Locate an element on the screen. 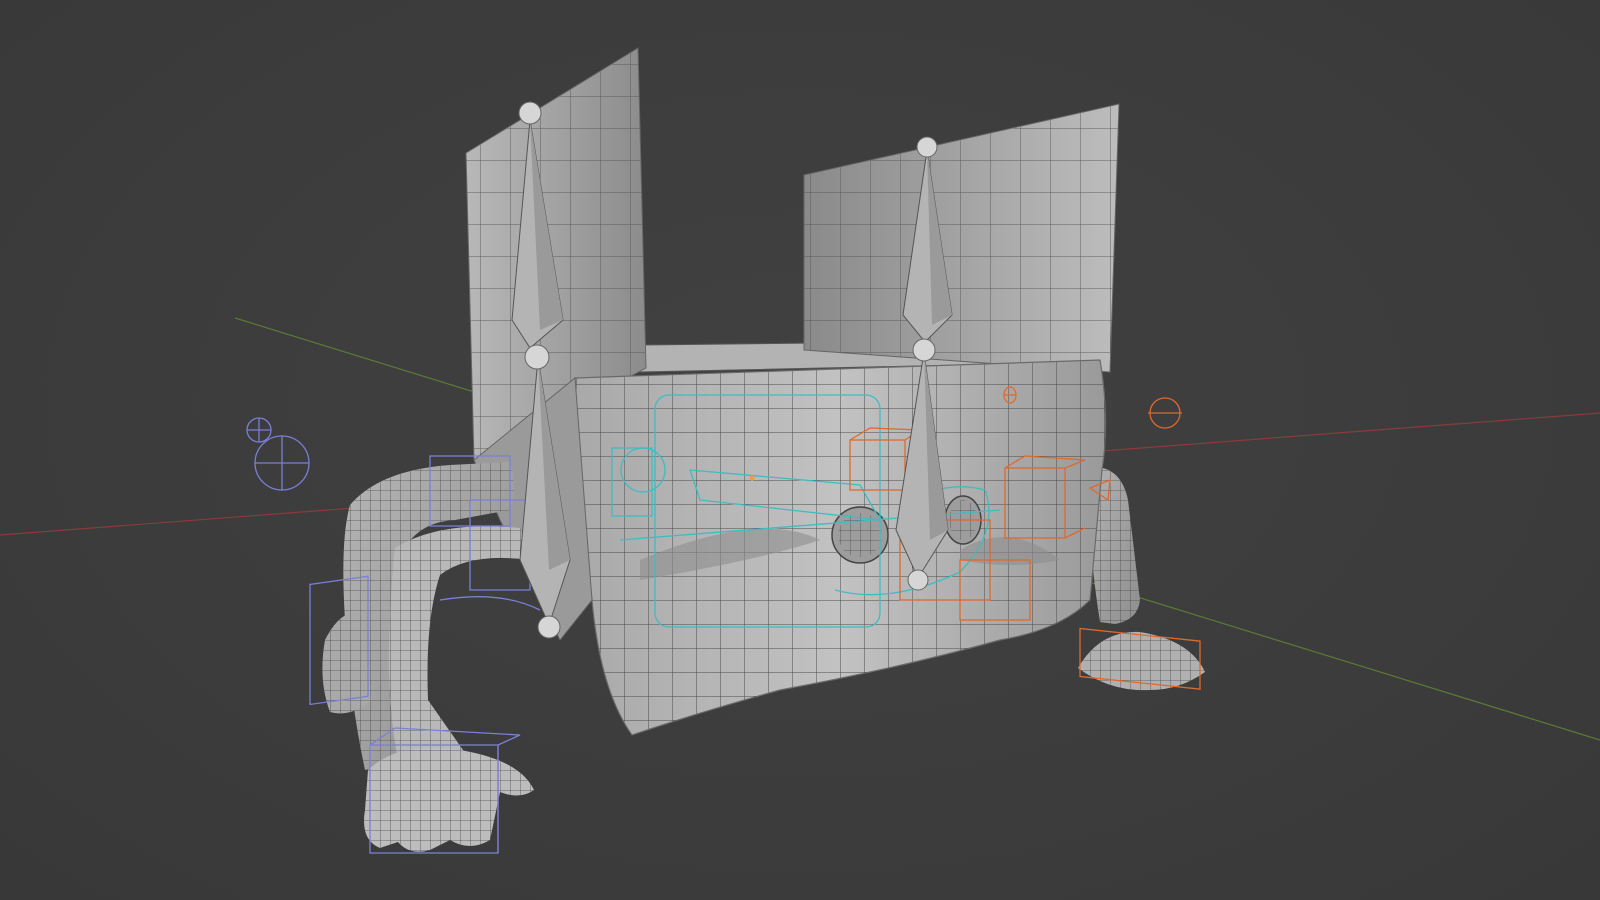 This screenshot has height=900, width=1600. box-flap-right is located at coordinates (961, 238).